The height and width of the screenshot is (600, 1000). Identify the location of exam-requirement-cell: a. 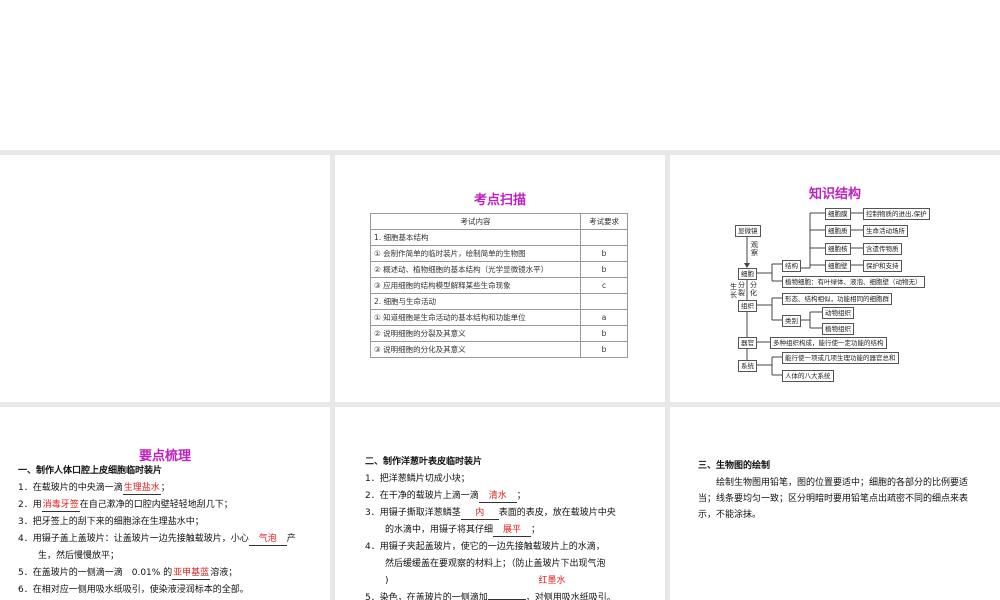
(604, 317).